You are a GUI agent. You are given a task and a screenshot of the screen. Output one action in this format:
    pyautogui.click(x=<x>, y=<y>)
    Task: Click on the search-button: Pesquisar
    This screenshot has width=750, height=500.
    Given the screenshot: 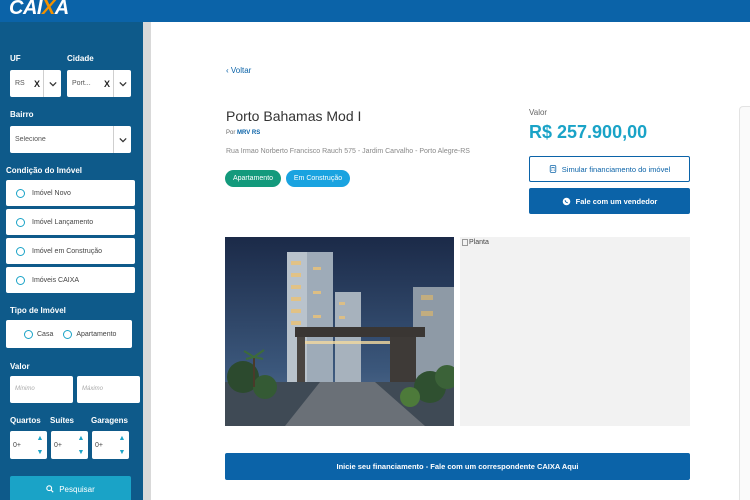 What is the action you would take?
    pyautogui.click(x=70, y=488)
    